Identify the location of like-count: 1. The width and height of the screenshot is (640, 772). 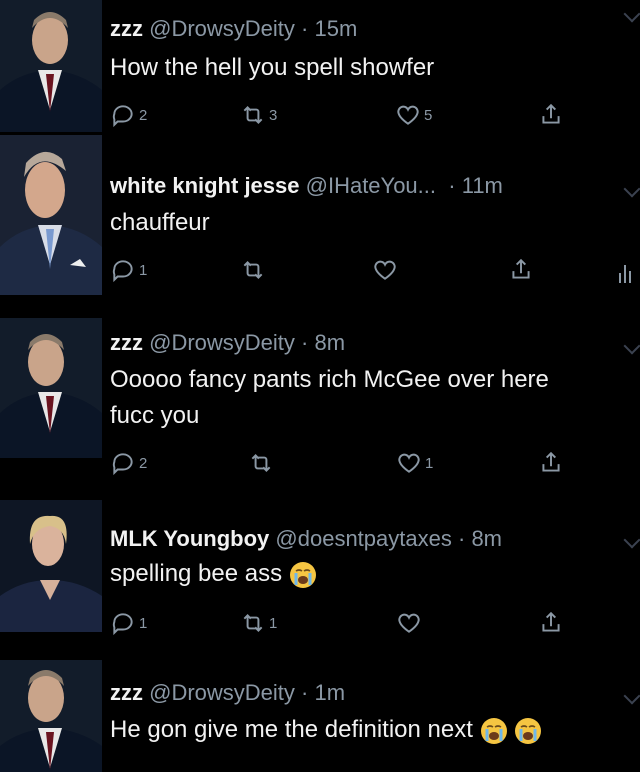
(429, 463).